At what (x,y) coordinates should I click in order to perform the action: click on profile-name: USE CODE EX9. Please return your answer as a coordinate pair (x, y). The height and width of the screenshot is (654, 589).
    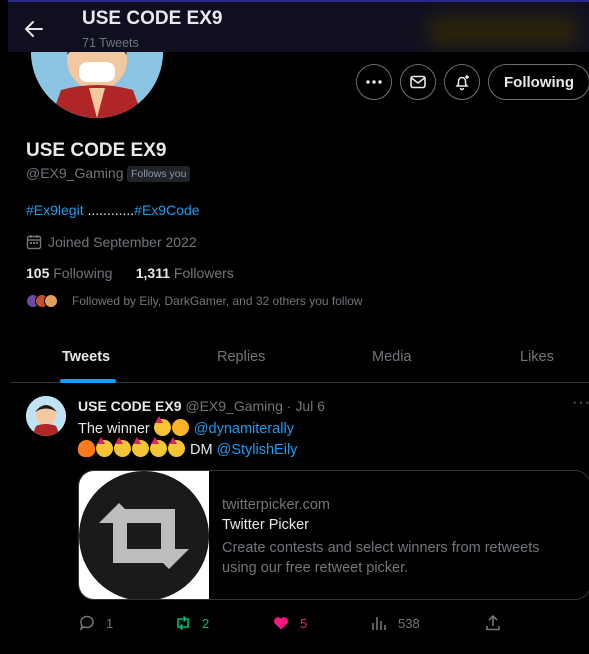
    Looking at the image, I should click on (96, 150).